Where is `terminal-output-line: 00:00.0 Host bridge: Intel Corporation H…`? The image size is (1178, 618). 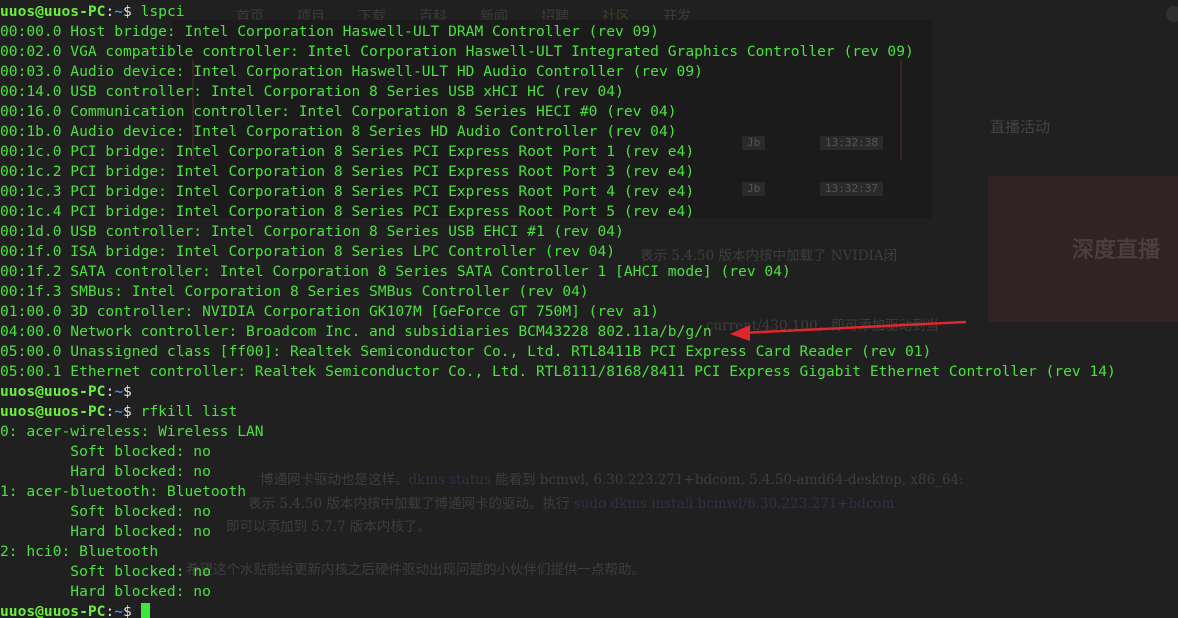
terminal-output-line: 00:00.0 Host bridge: Intel Corporation H… is located at coordinates (329, 31).